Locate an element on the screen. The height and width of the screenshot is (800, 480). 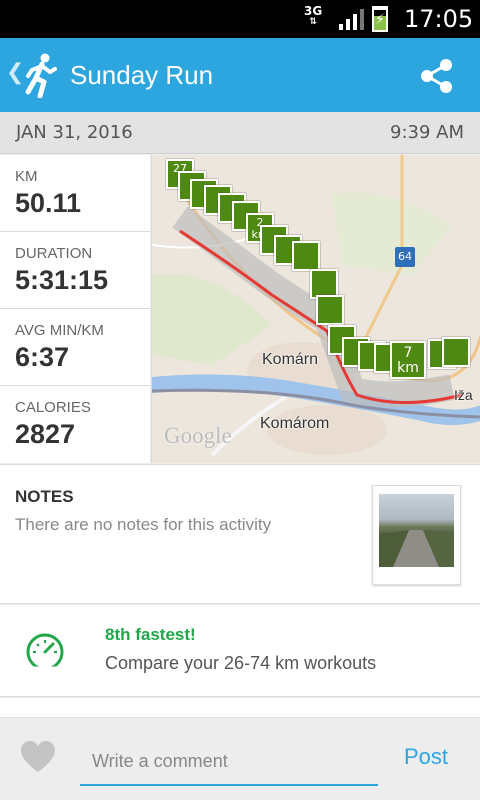
achievement-subtitle: Compare your 26-74 km workouts is located at coordinates (241, 663).